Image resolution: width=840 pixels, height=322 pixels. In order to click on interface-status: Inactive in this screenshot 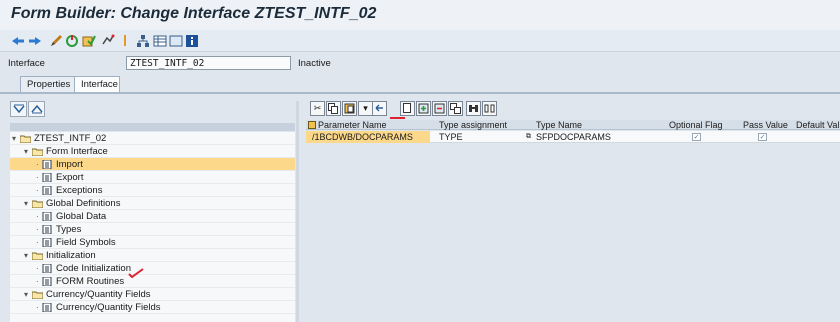, I will do `click(314, 63)`.